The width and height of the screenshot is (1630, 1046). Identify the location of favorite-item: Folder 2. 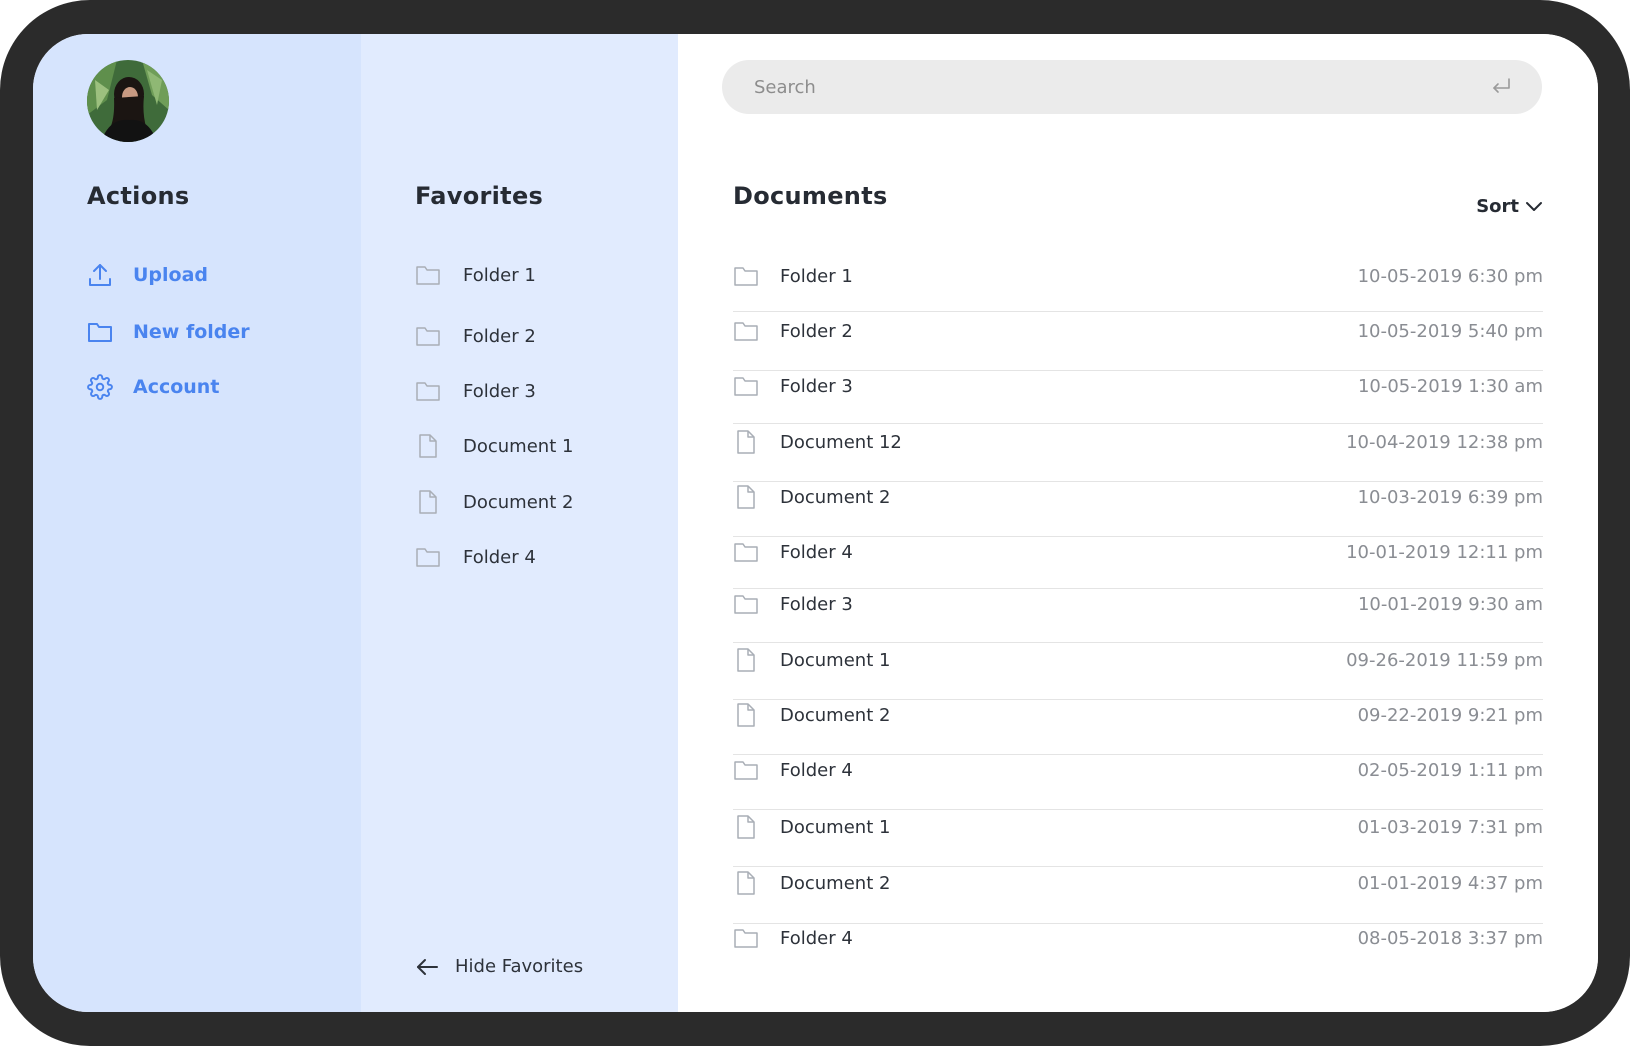
(475, 336).